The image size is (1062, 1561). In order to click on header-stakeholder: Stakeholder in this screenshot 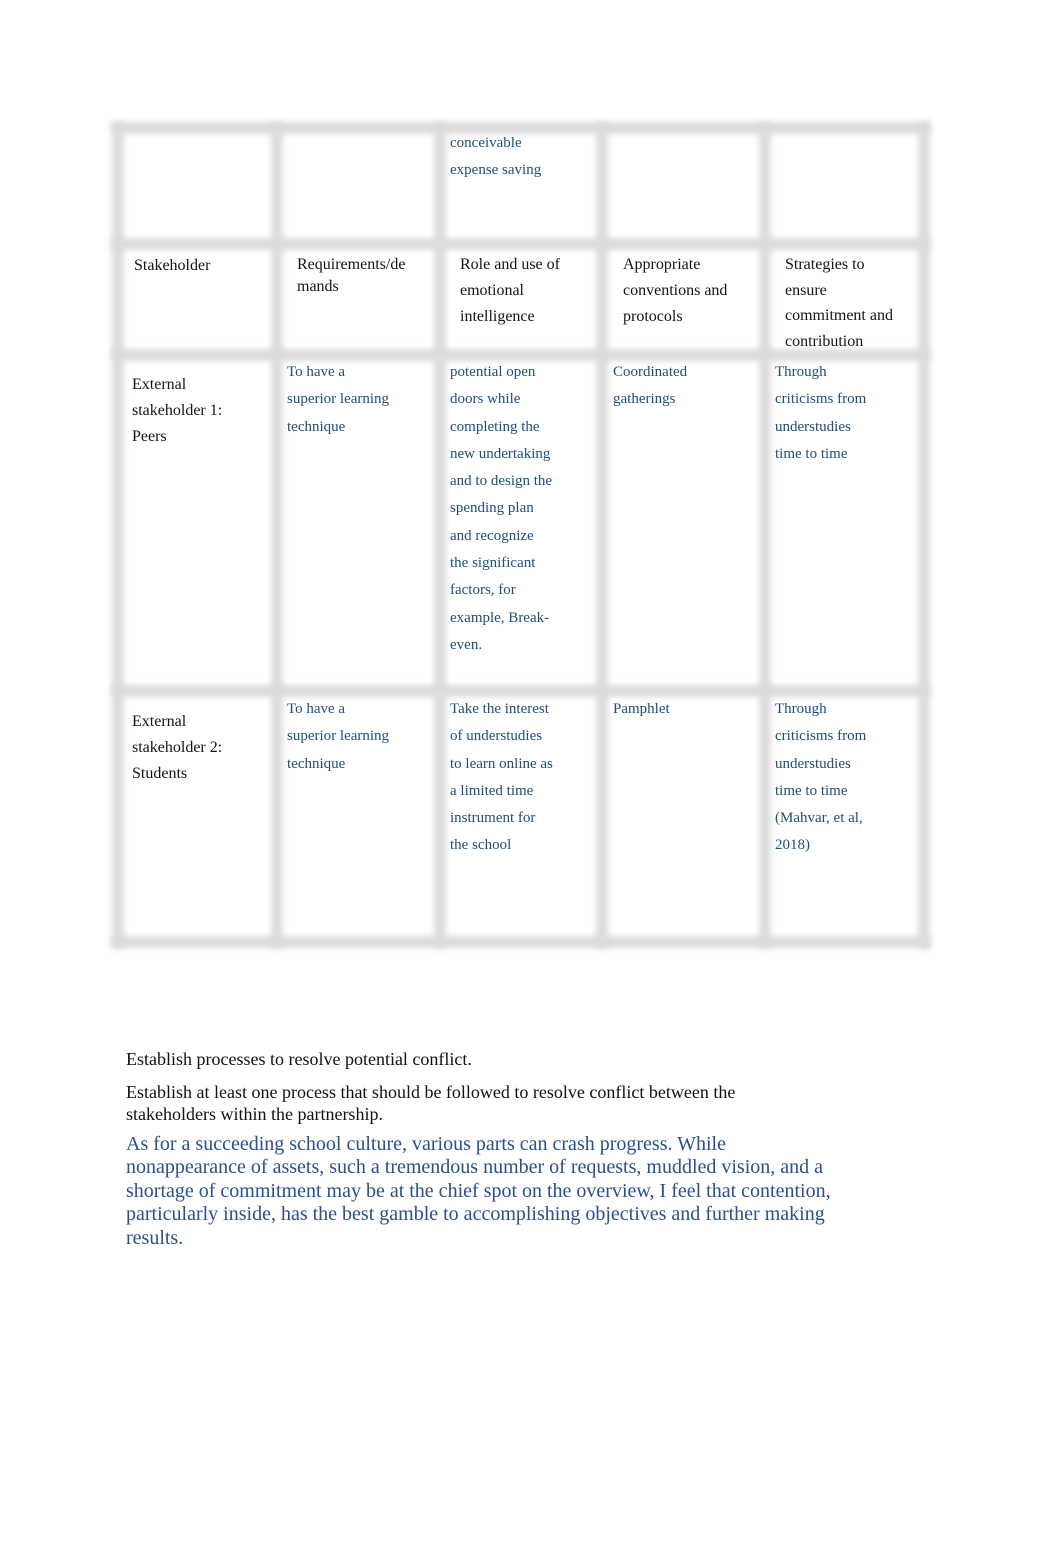, I will do `click(172, 265)`.